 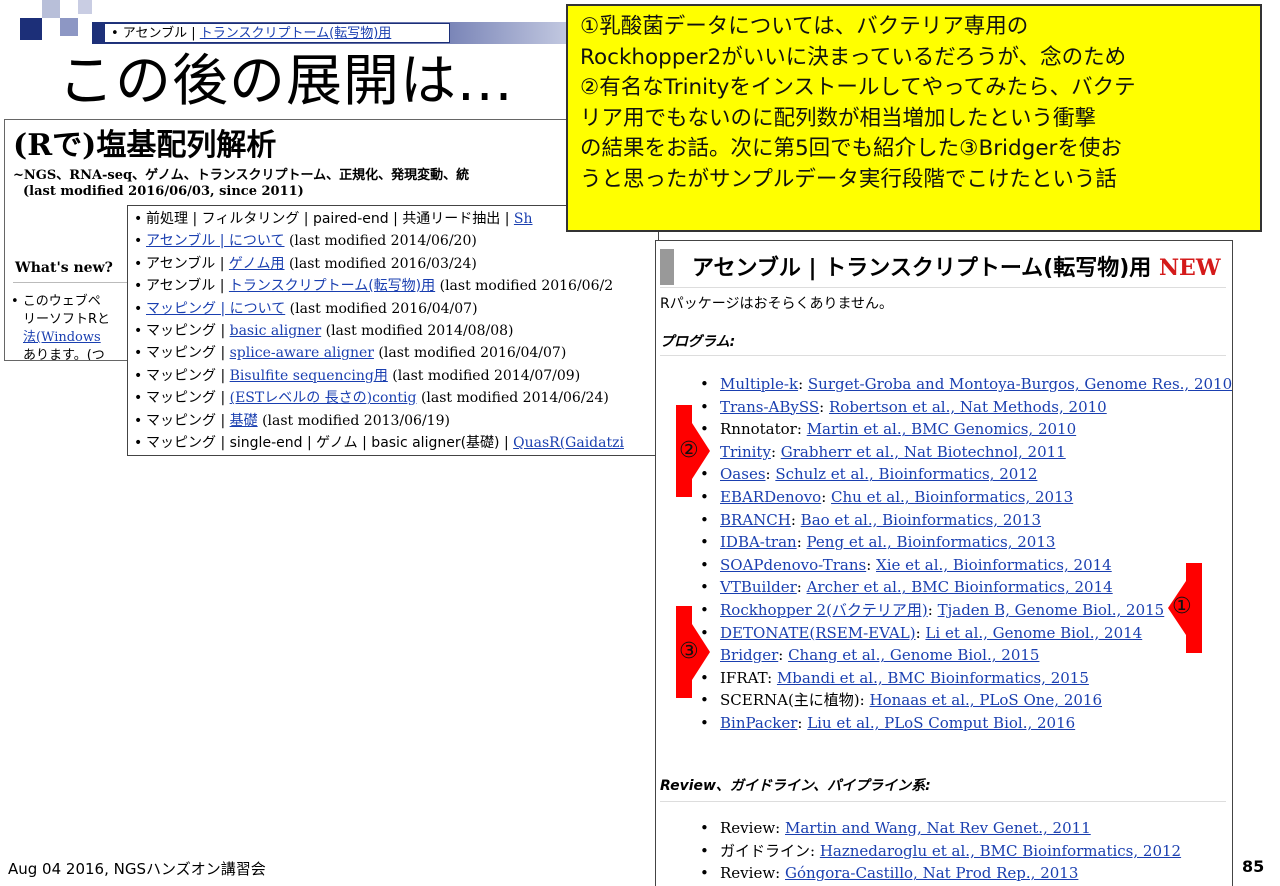 What do you see at coordinates (292, 420) in the screenshot?
I see `menu-item: • マッピング | 基礎 (last modified 2013/06/19)` at bounding box center [292, 420].